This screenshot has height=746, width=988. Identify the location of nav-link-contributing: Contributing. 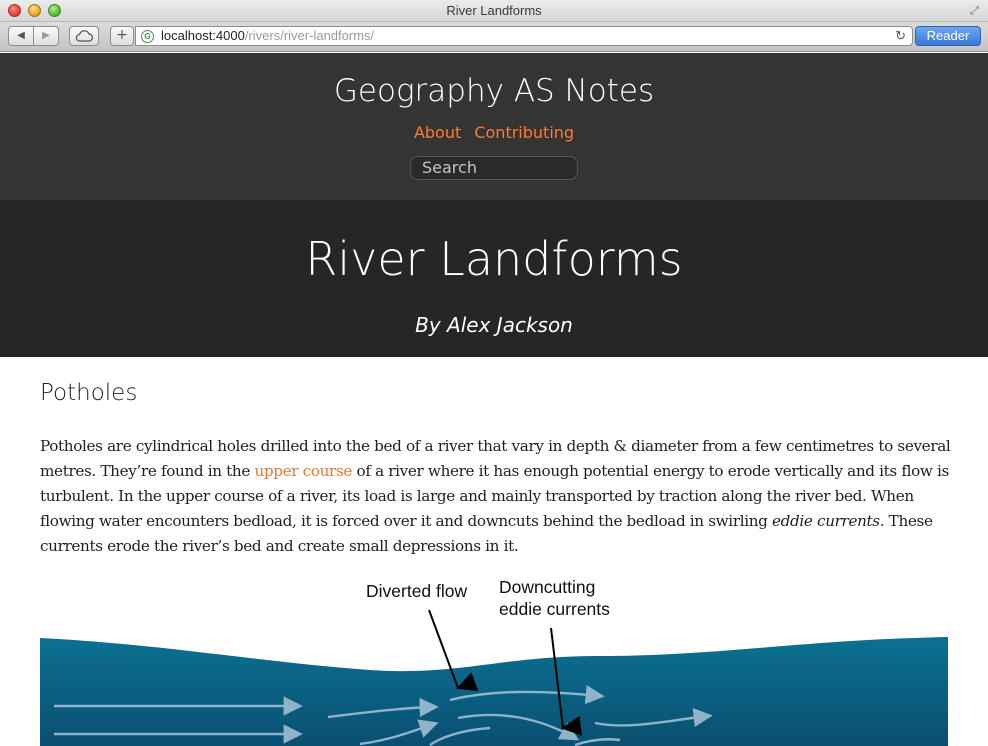
(524, 132).